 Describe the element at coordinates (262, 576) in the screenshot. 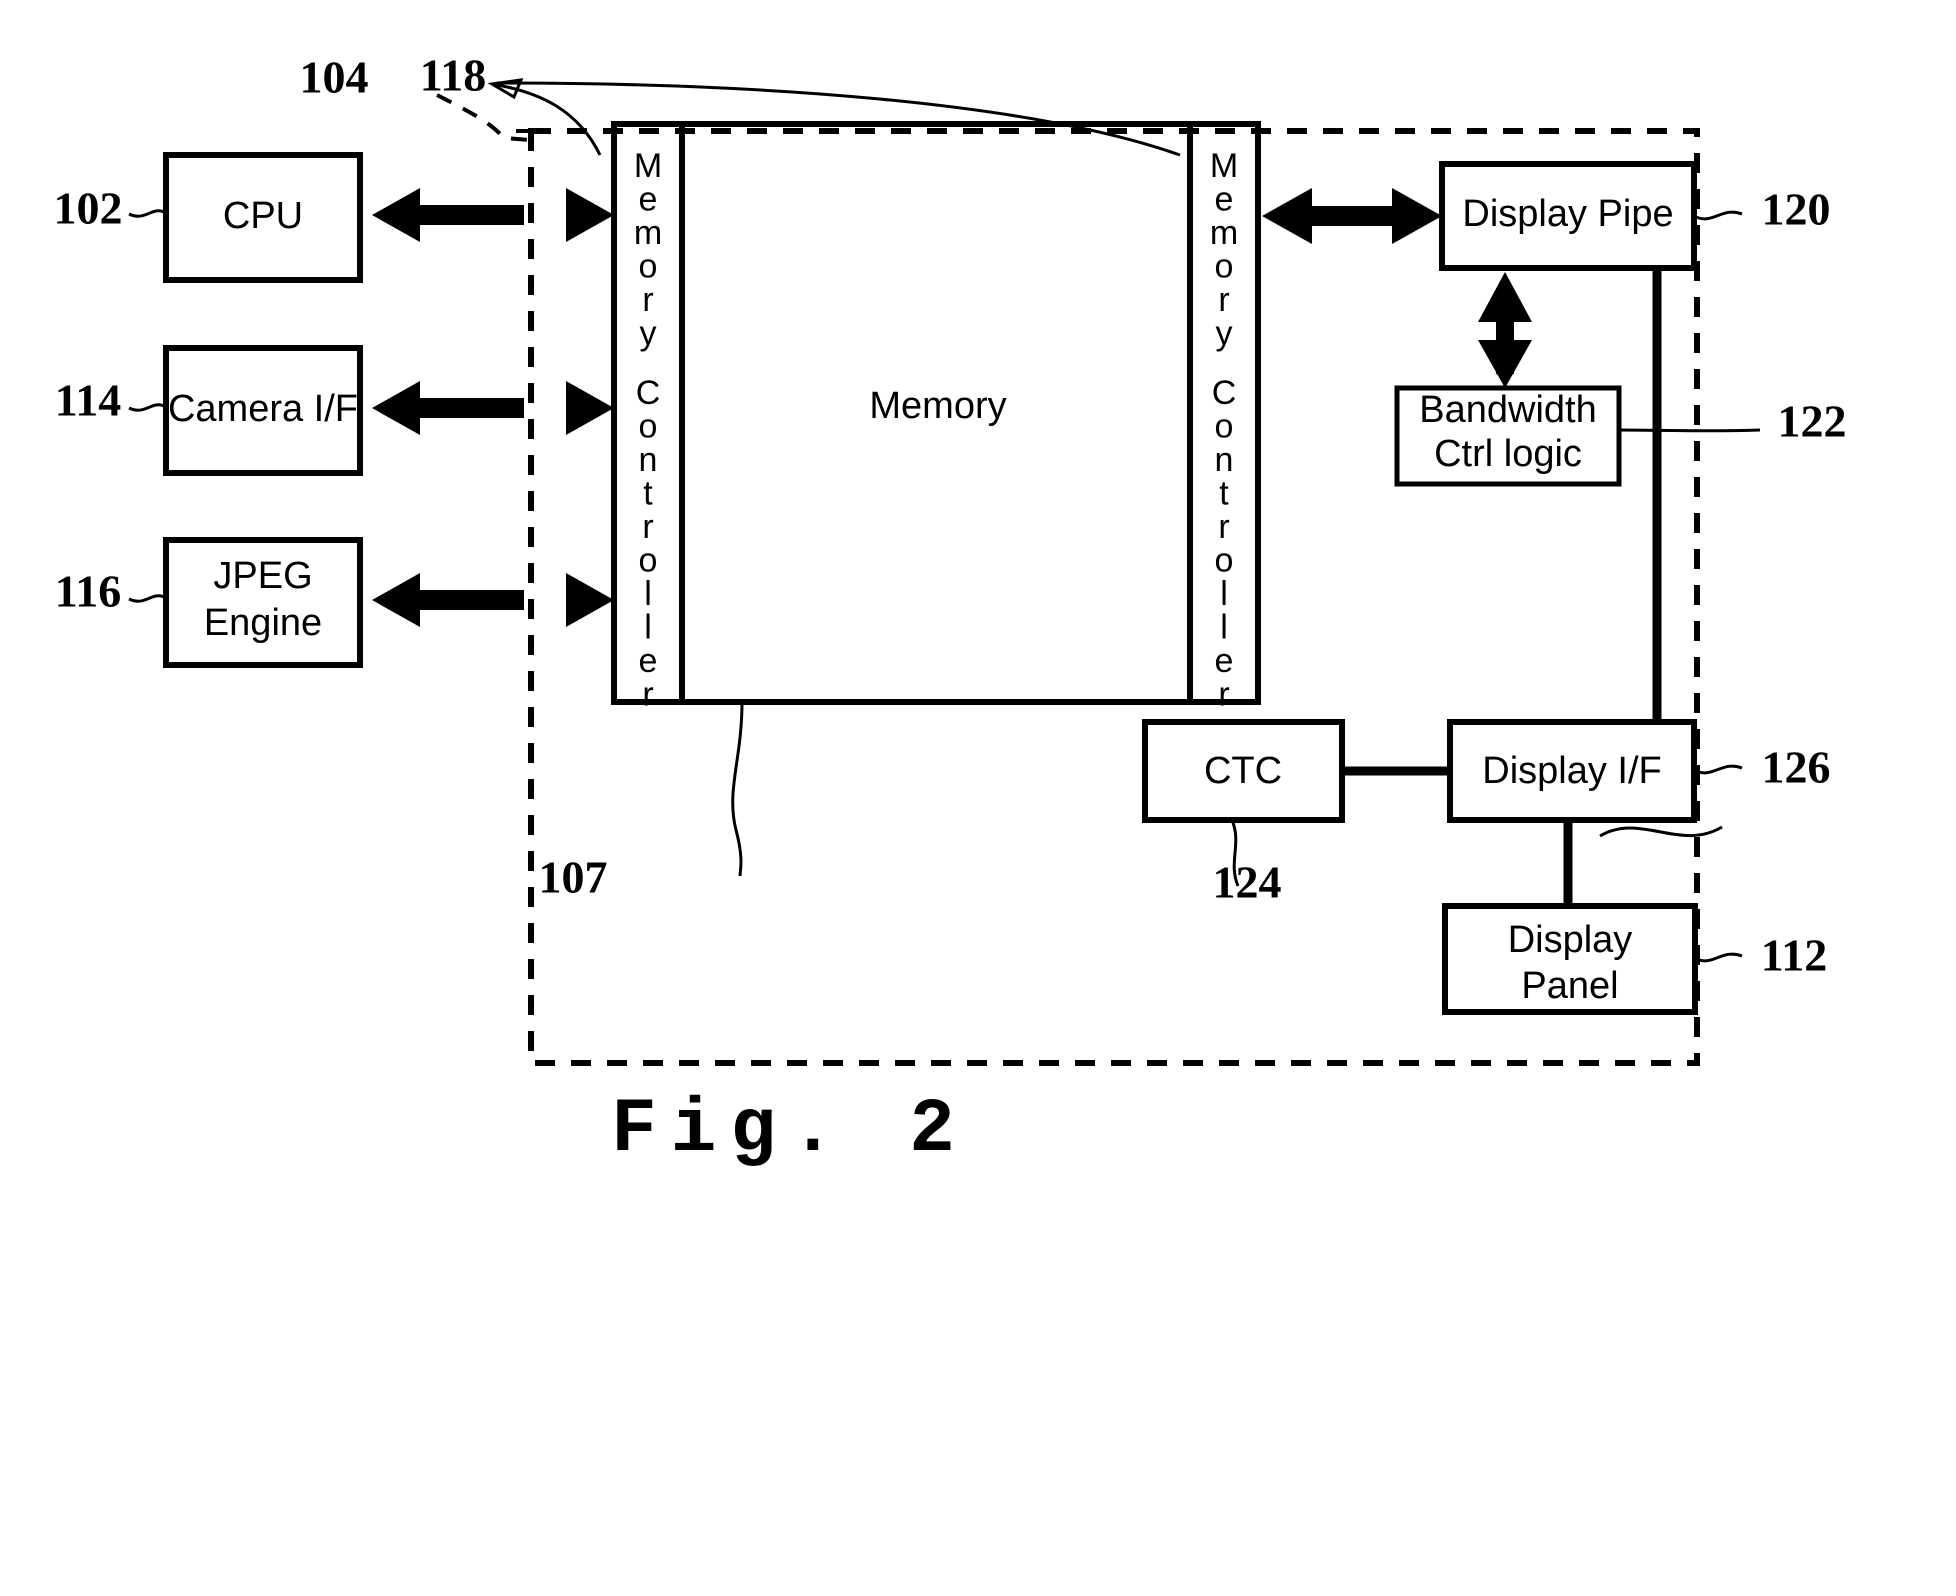

I see `jpeg-engine-label-line1: JPEG` at that location.